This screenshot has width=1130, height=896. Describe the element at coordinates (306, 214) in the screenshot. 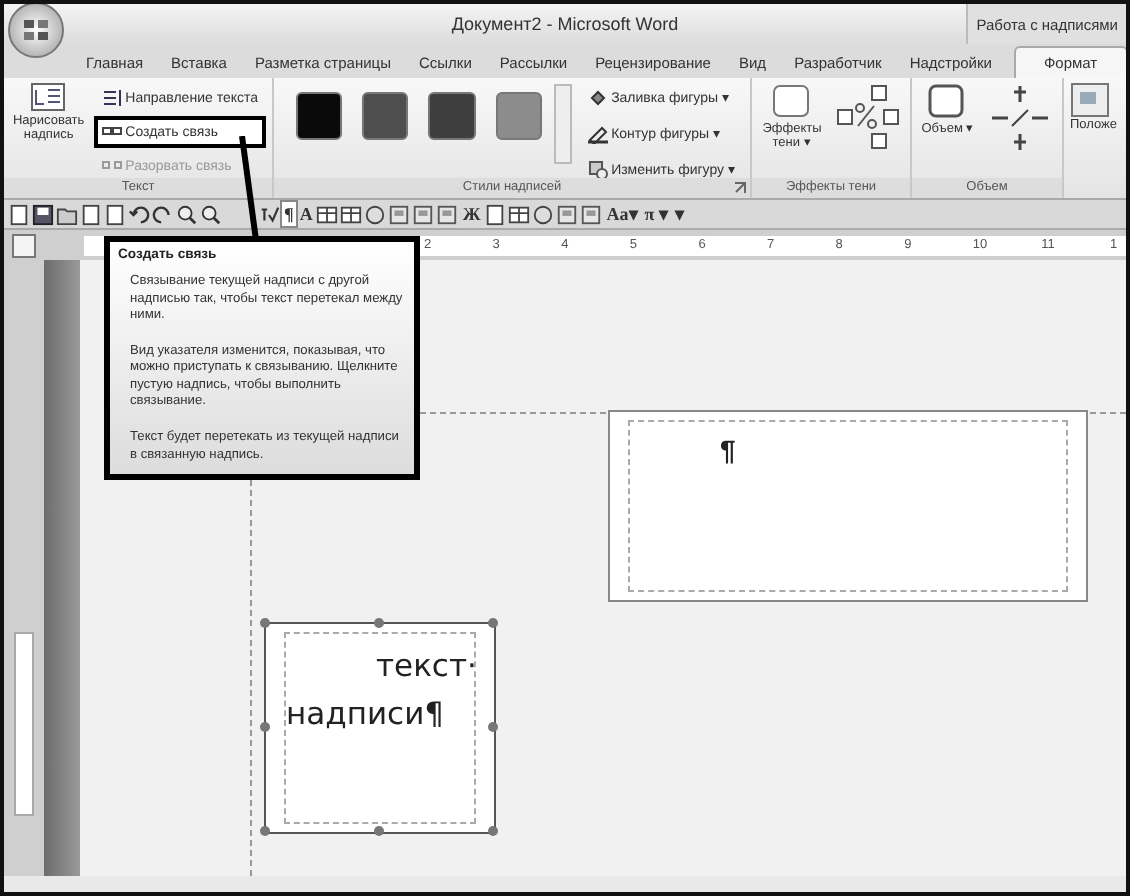

I see `toolbar-glyph-button: A` at that location.